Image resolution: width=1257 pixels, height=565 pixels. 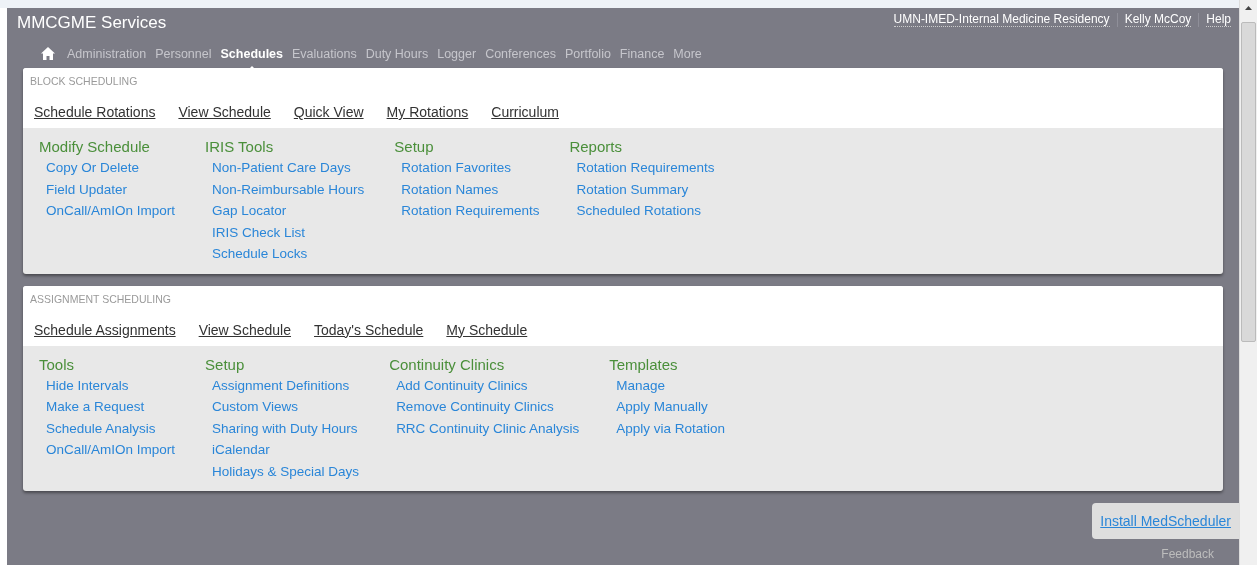 What do you see at coordinates (457, 54) in the screenshot?
I see `nav-tab: Logger` at bounding box center [457, 54].